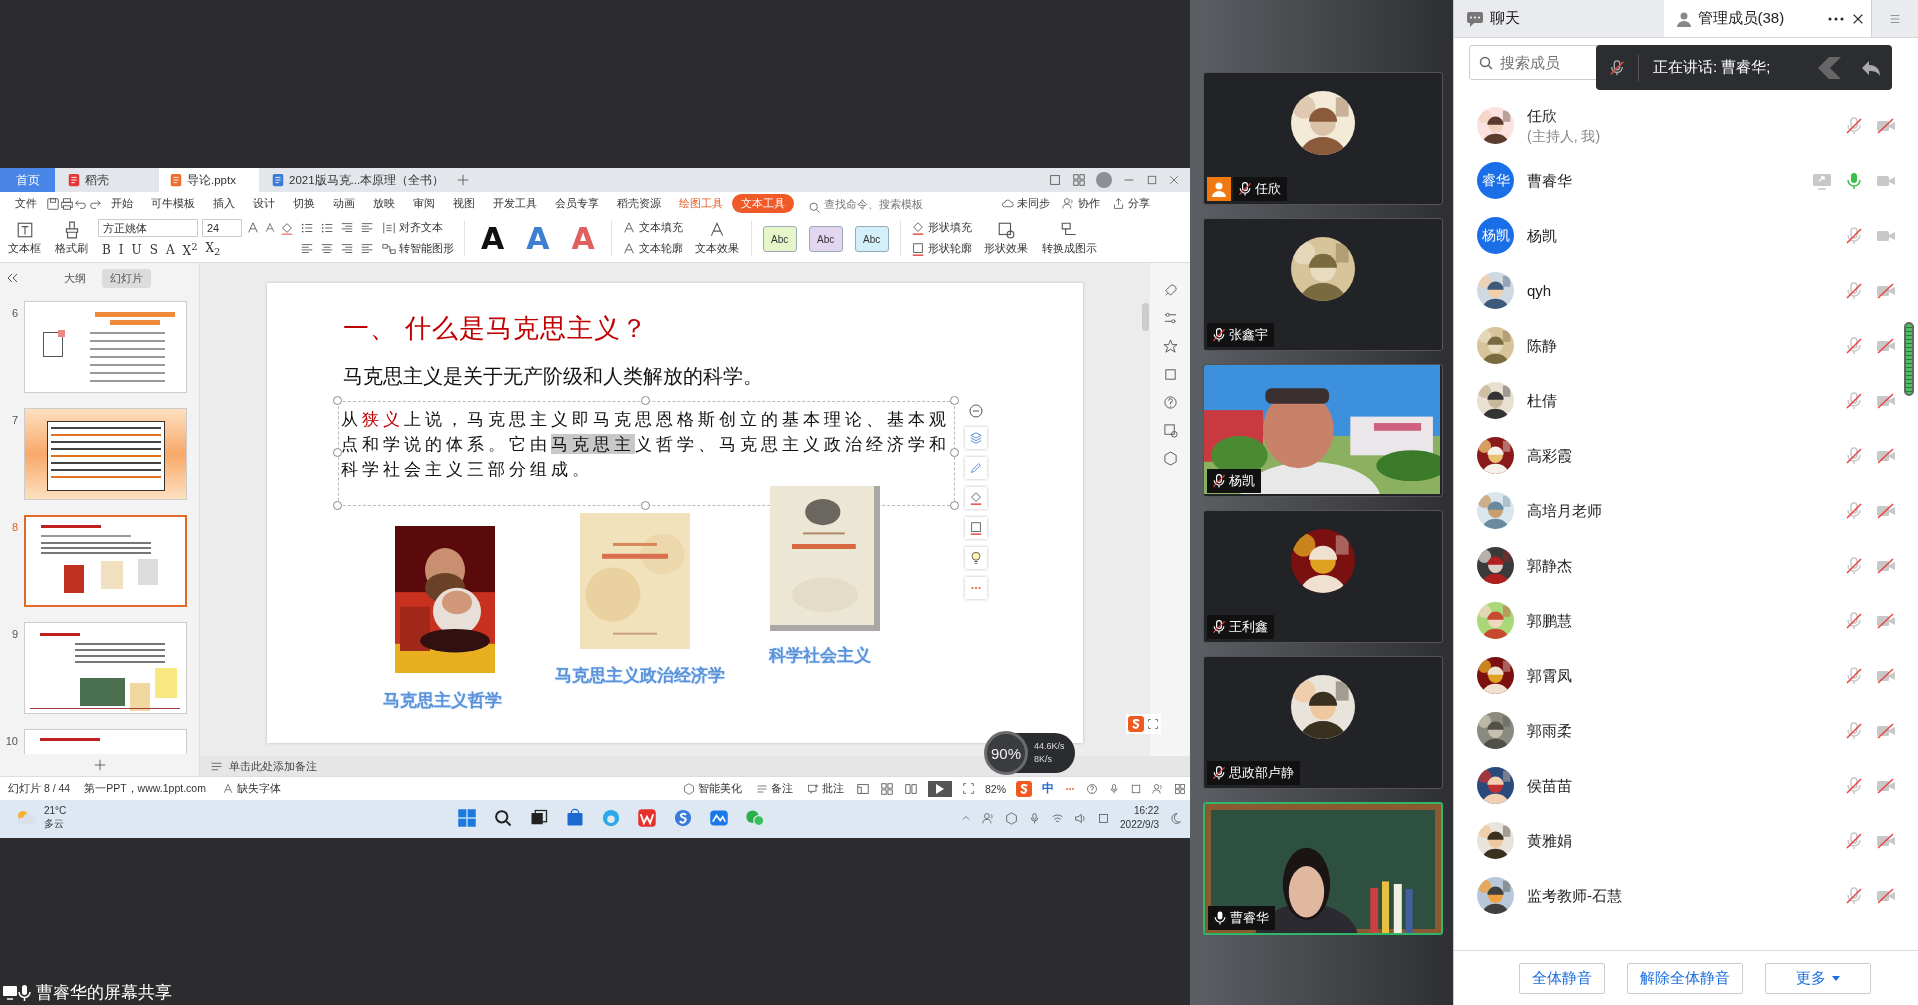  Describe the element at coordinates (213, 228) in the screenshot. I see `font-size-value: 24` at that location.